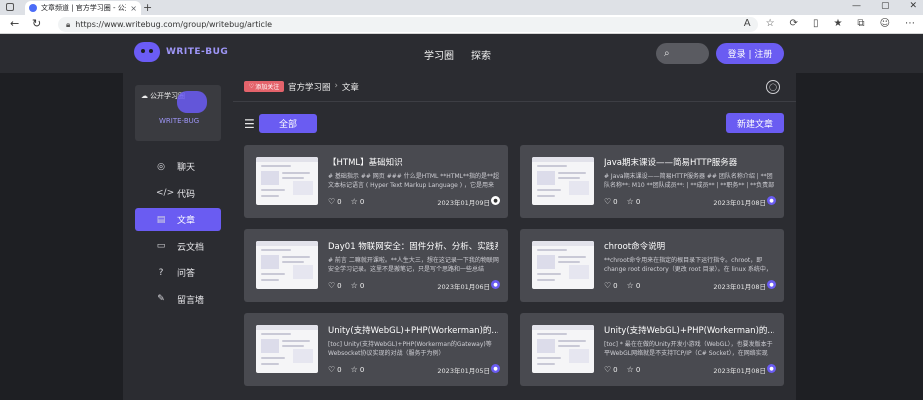 Image resolution: width=923 pixels, height=400 pixels. What do you see at coordinates (770, 23) in the screenshot?
I see `favorite-star-icon: ☆` at bounding box center [770, 23].